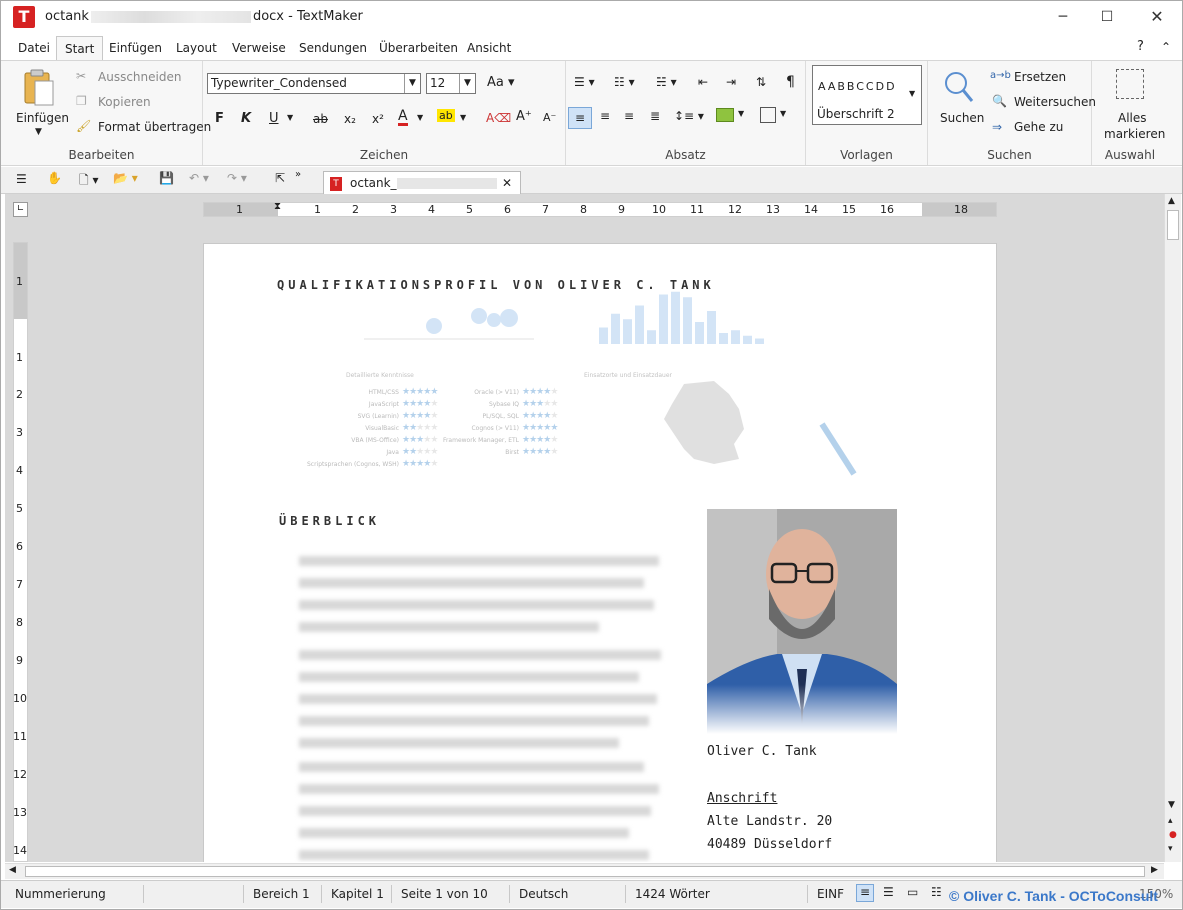 This screenshot has width=1183, height=910. What do you see at coordinates (1166, 47) in the screenshot?
I see `collapse-ribbon-icon: ⌃` at bounding box center [1166, 47].